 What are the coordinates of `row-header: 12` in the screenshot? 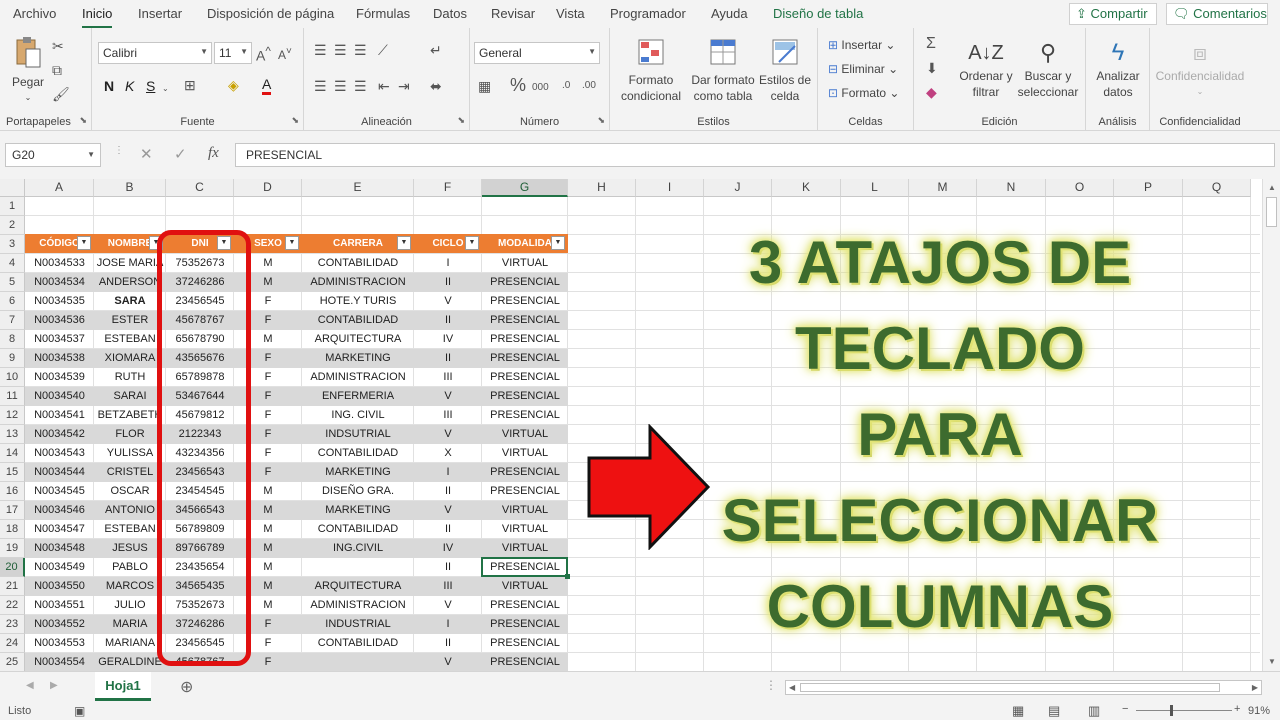 It's located at (12, 415).